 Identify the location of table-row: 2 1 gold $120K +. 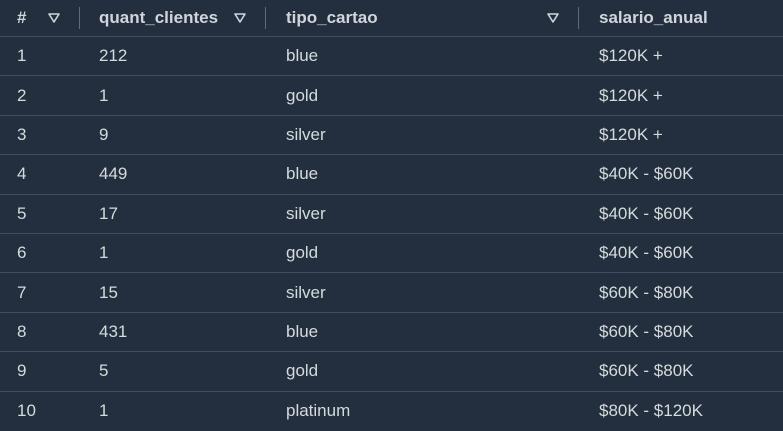
(391, 96).